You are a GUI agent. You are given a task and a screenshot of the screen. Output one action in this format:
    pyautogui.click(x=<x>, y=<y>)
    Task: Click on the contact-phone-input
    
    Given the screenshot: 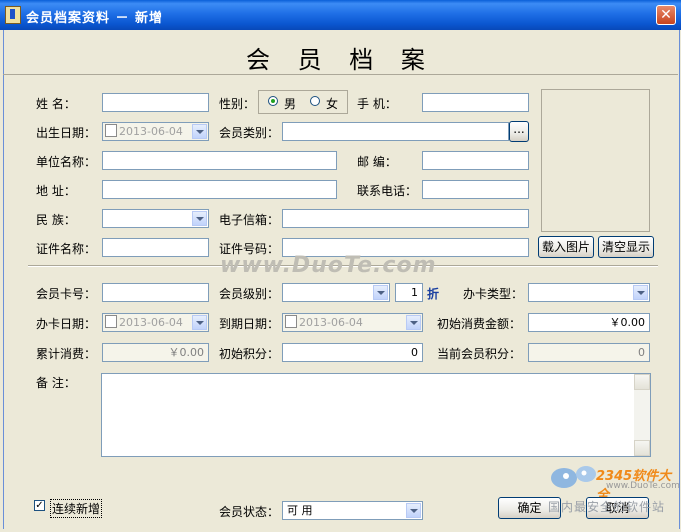 What is the action you would take?
    pyautogui.click(x=475, y=189)
    